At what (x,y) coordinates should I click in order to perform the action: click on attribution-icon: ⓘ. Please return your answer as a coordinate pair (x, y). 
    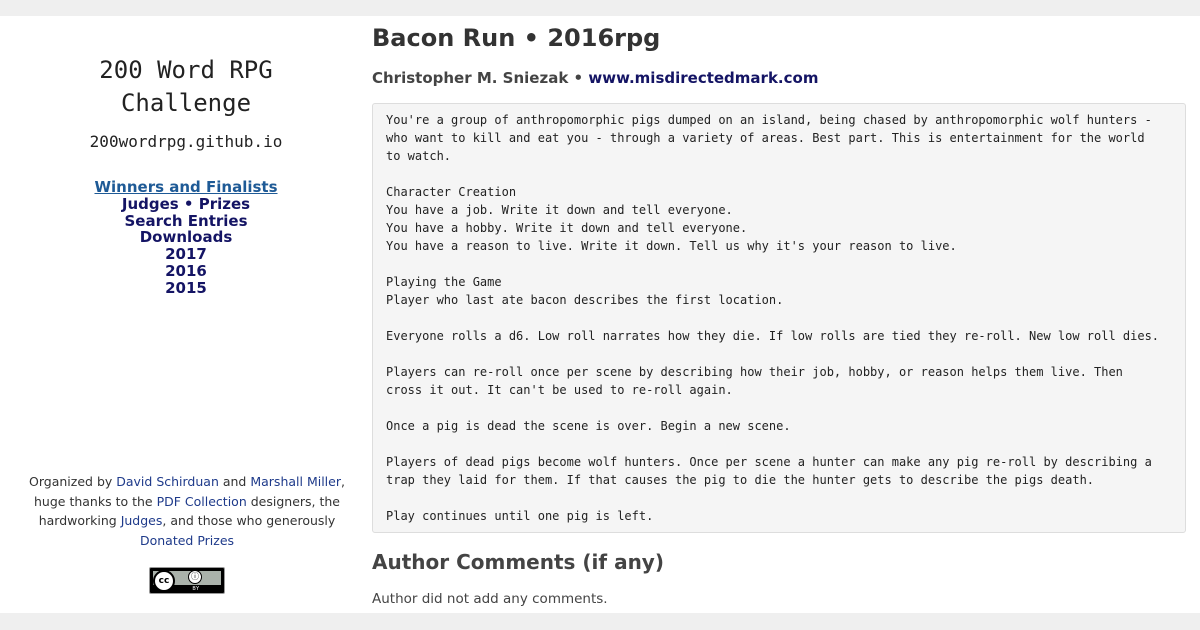
    Looking at the image, I should click on (195, 577).